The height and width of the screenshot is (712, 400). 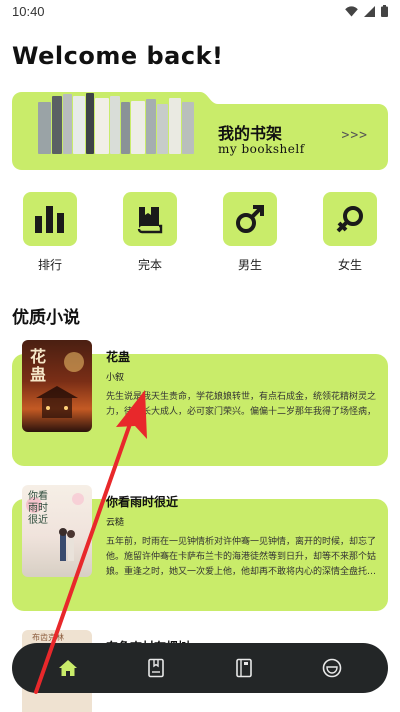 What do you see at coordinates (46, 318) in the screenshot?
I see `section-title: 优质小说` at bounding box center [46, 318].